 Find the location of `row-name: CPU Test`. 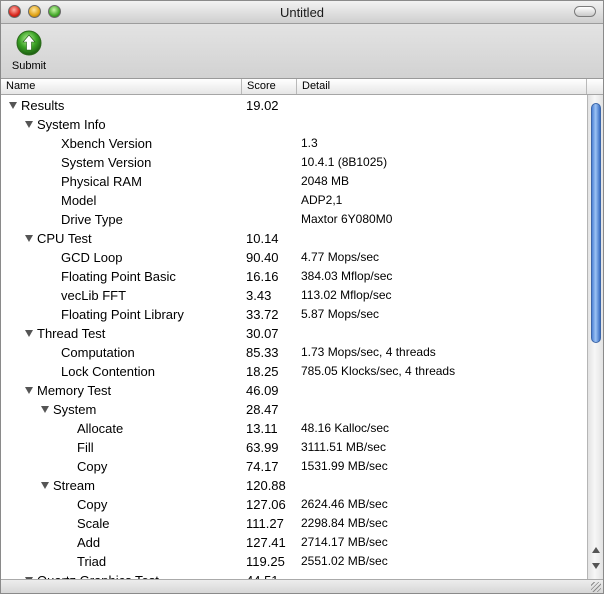

row-name: CPU Test is located at coordinates (64, 238).